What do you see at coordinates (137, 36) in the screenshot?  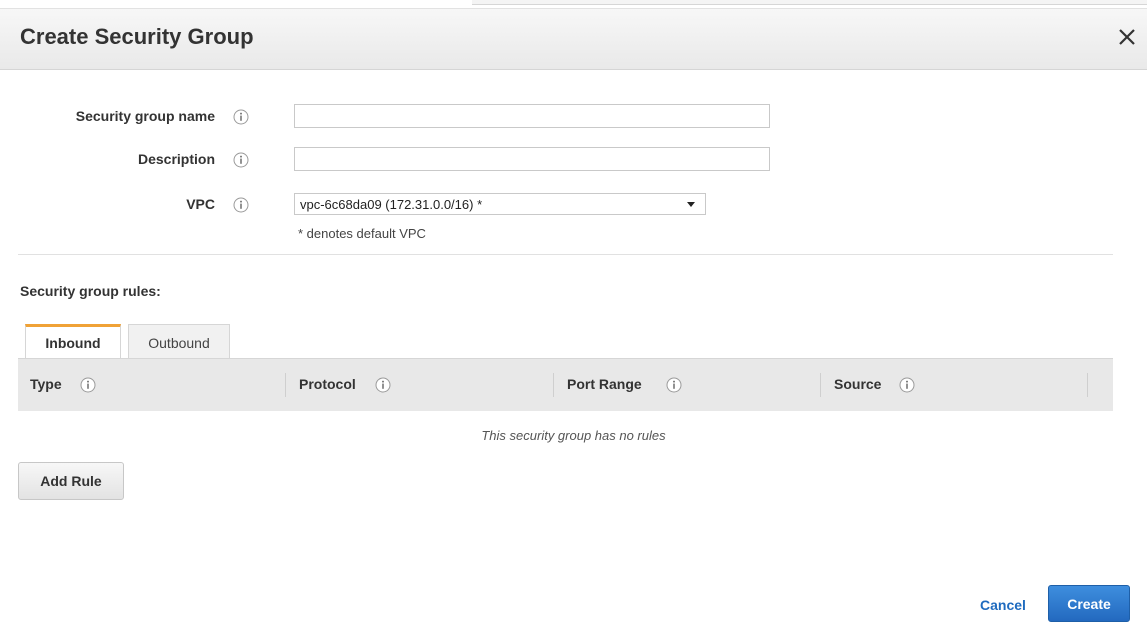 I see `dialog-title: Create Security Group` at bounding box center [137, 36].